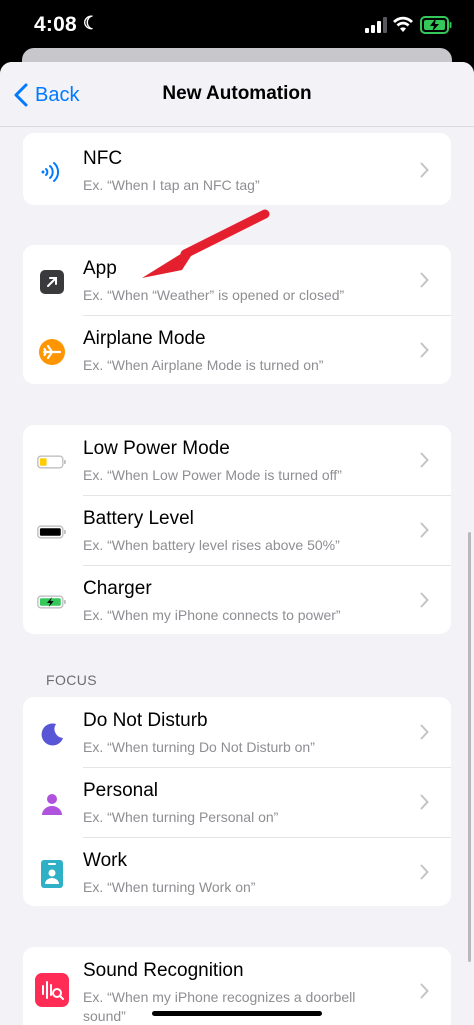 This screenshot has height=1025, width=474. I want to click on trigger-title: App, so click(100, 268).